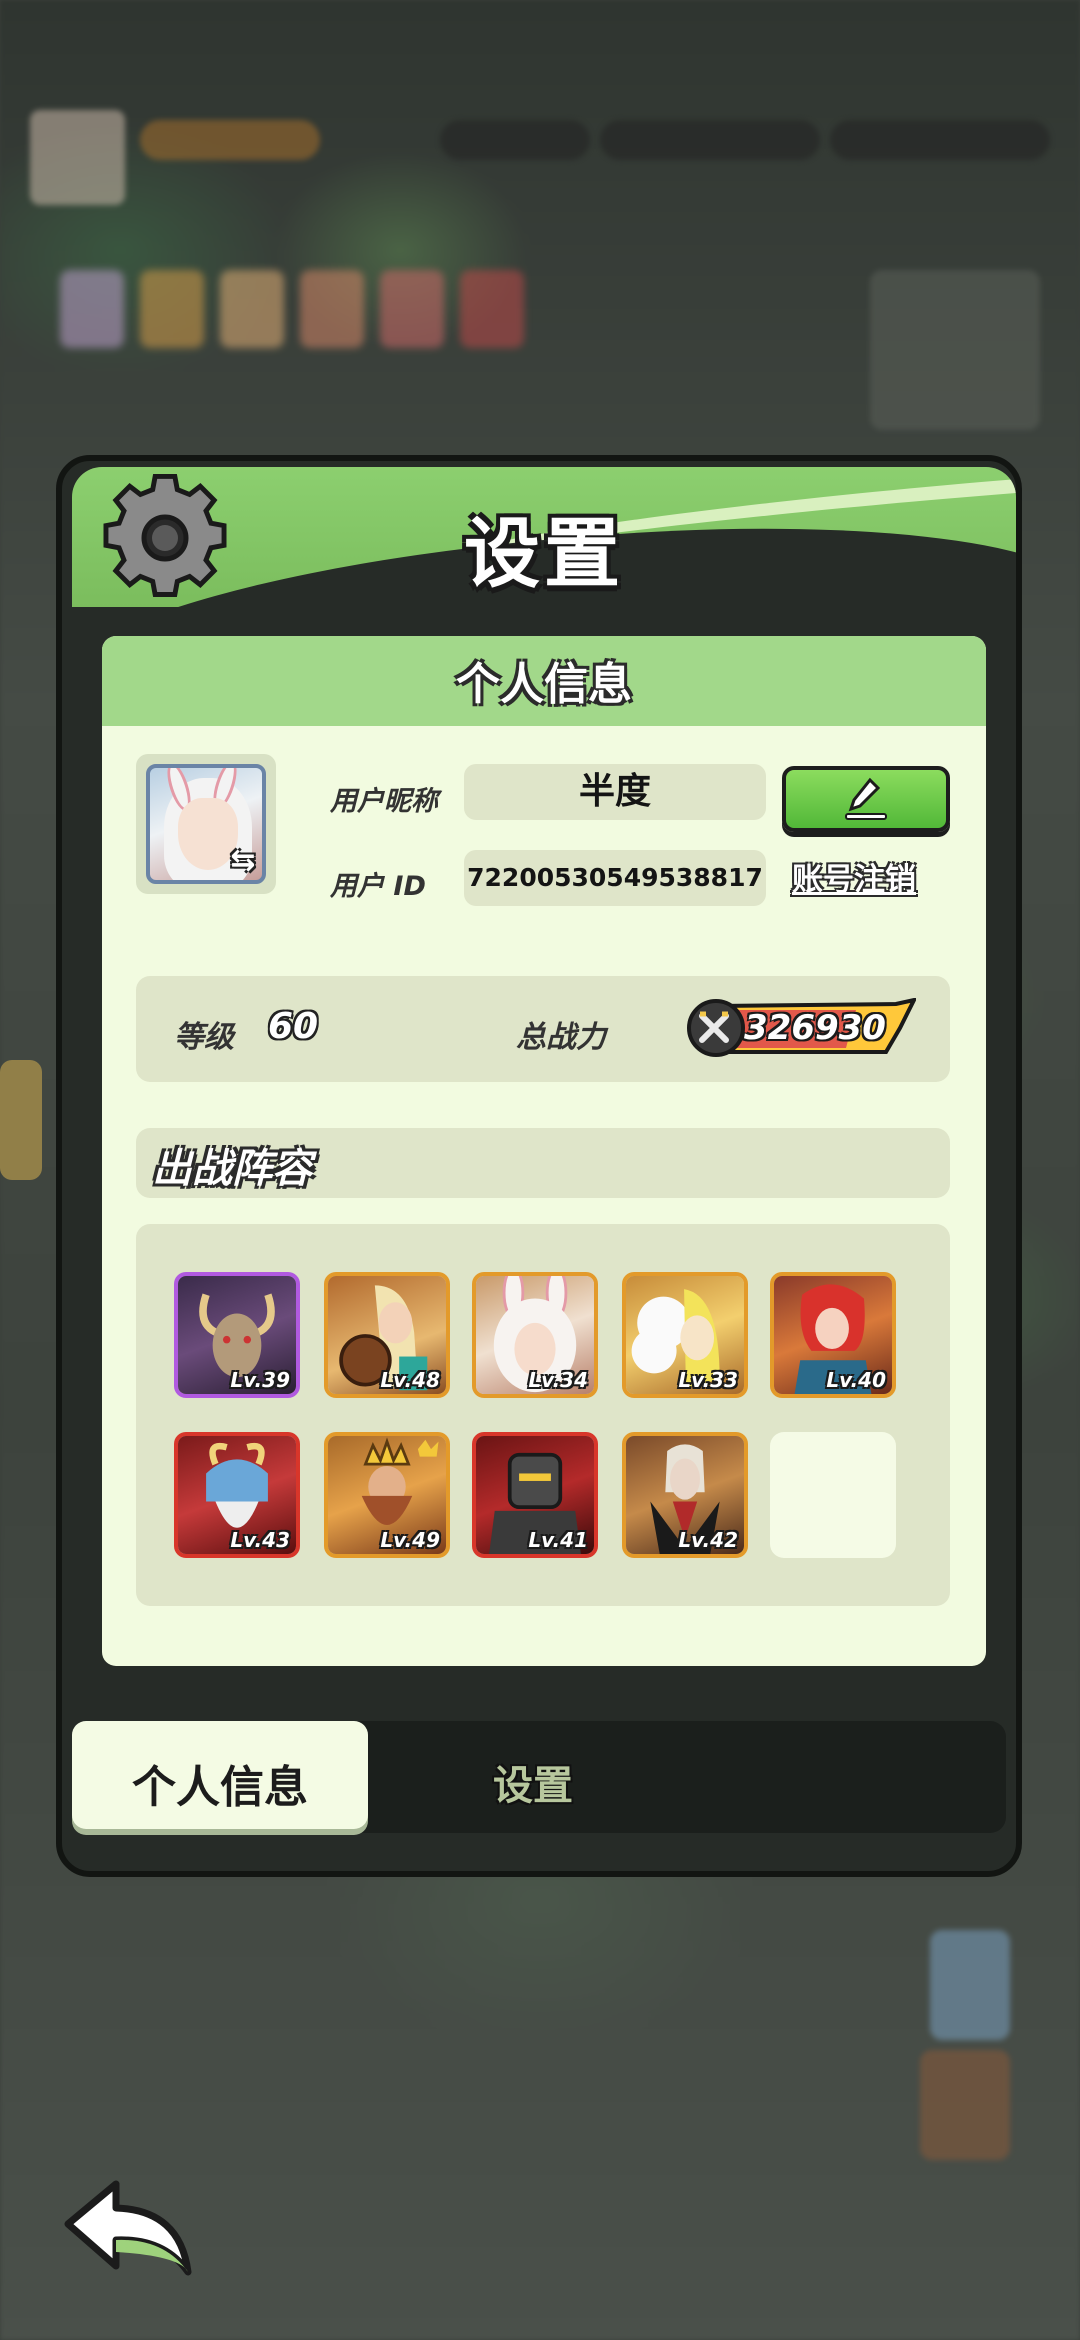  What do you see at coordinates (260, 1380) in the screenshot?
I see `hero-level: Lv.39` at bounding box center [260, 1380].